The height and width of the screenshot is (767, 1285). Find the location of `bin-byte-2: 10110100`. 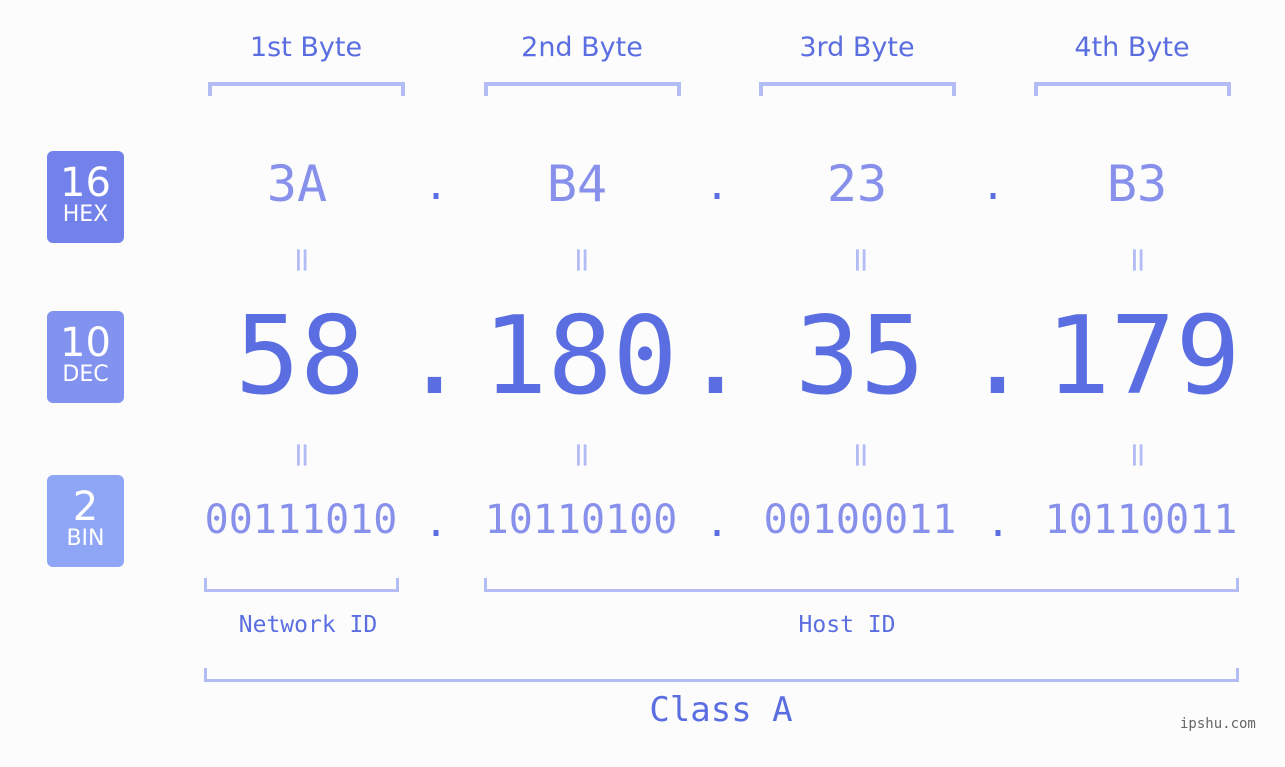

bin-byte-2: 10110100 is located at coordinates (581, 520).